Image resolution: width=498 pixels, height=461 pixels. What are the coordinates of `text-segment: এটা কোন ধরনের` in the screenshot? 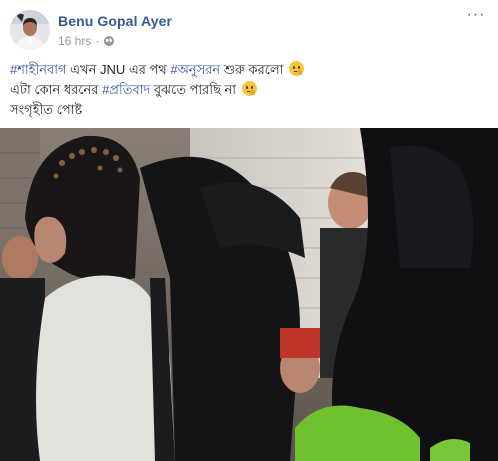 It's located at (56, 89).